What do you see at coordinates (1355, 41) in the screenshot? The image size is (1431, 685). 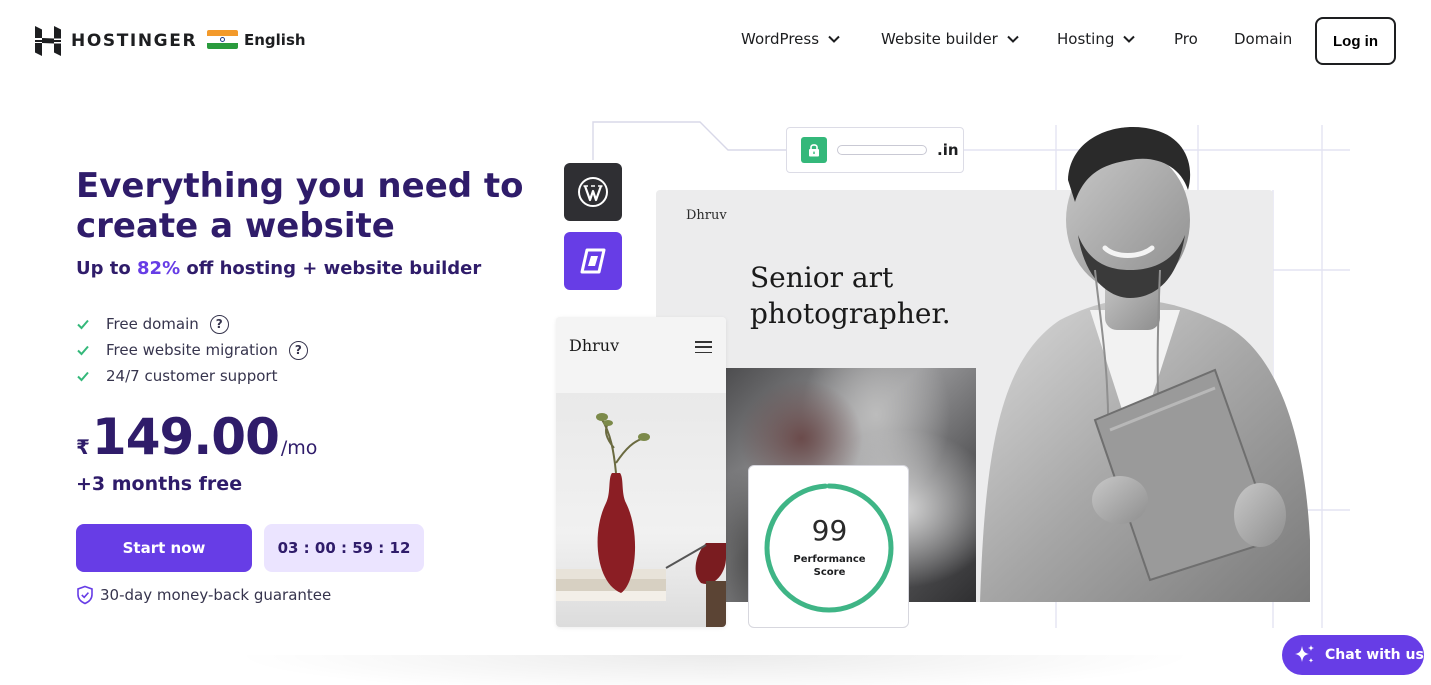 I see `login-button: Log in` at bounding box center [1355, 41].